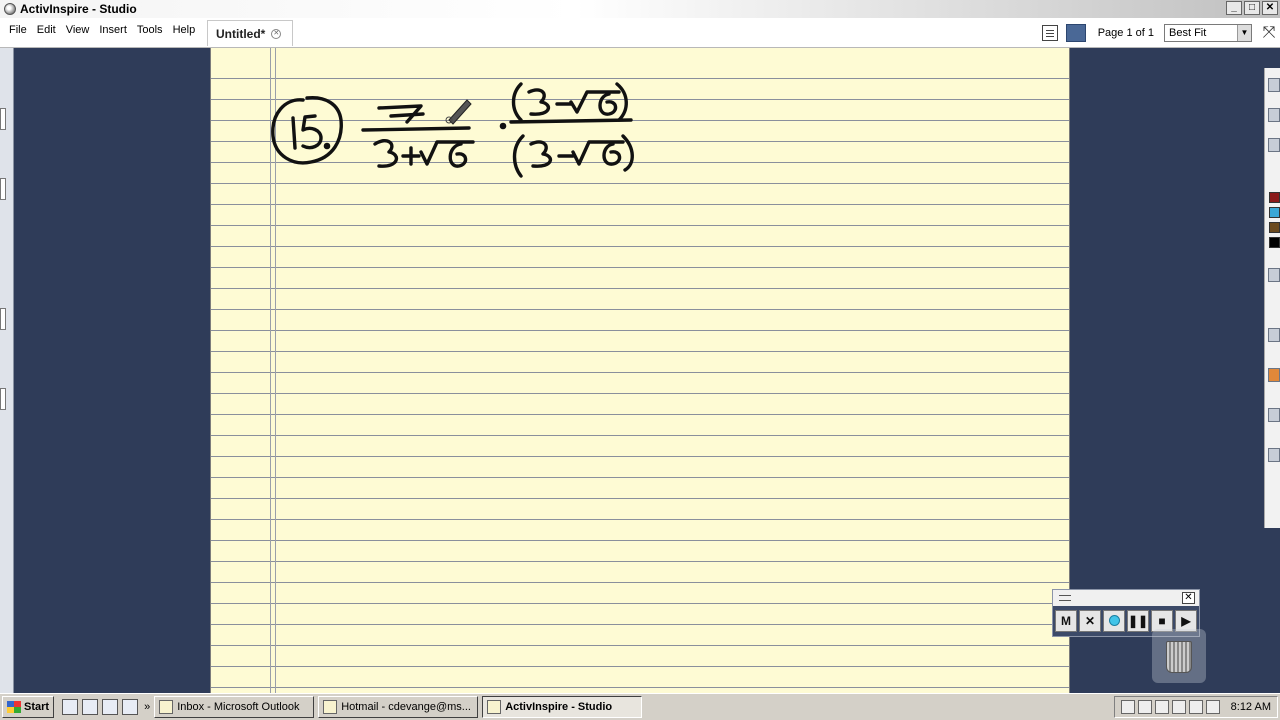 This screenshot has height=720, width=1280. Describe the element at coordinates (612, 154) in the screenshot. I see `digit-6-bottom` at that location.